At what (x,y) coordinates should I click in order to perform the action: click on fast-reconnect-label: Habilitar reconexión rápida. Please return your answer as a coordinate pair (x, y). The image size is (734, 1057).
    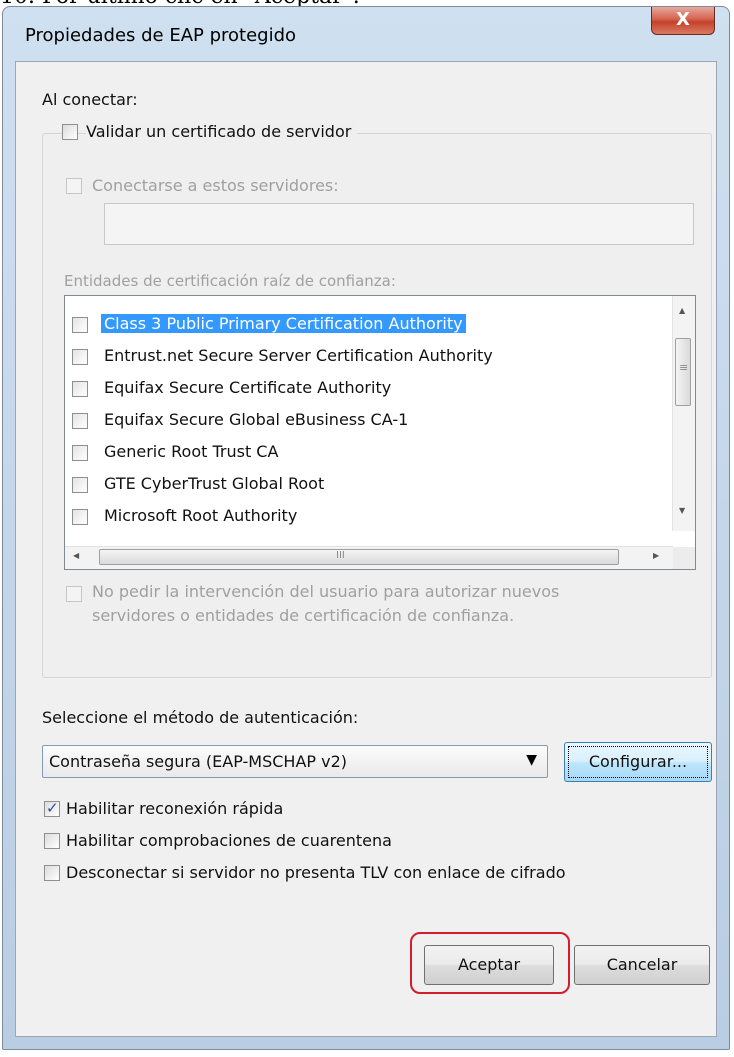
    Looking at the image, I should click on (174, 808).